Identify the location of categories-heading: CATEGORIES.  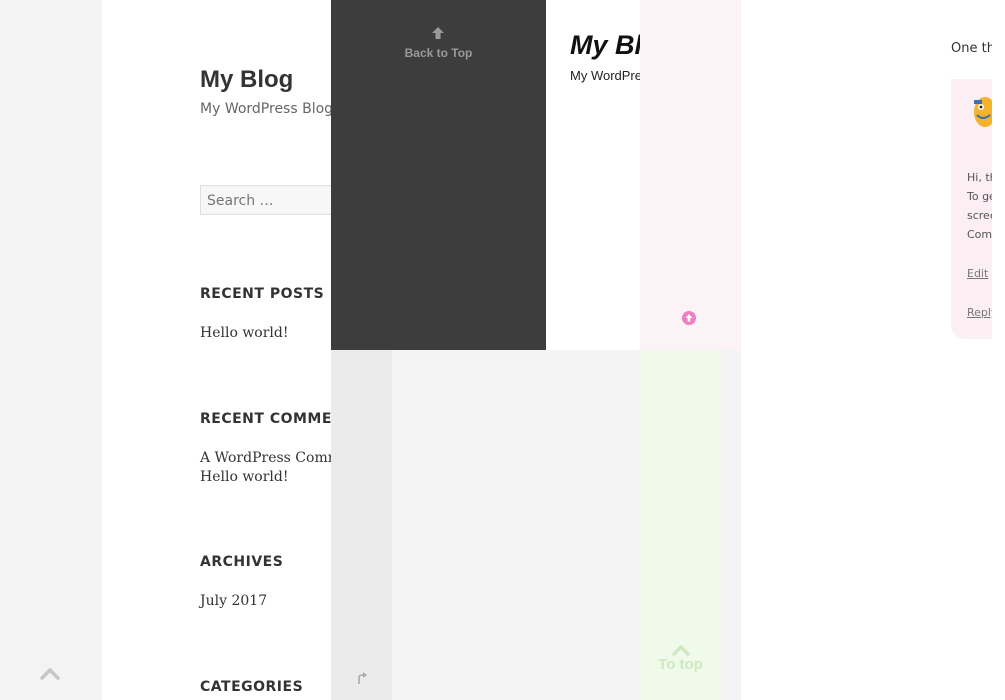
(252, 687).